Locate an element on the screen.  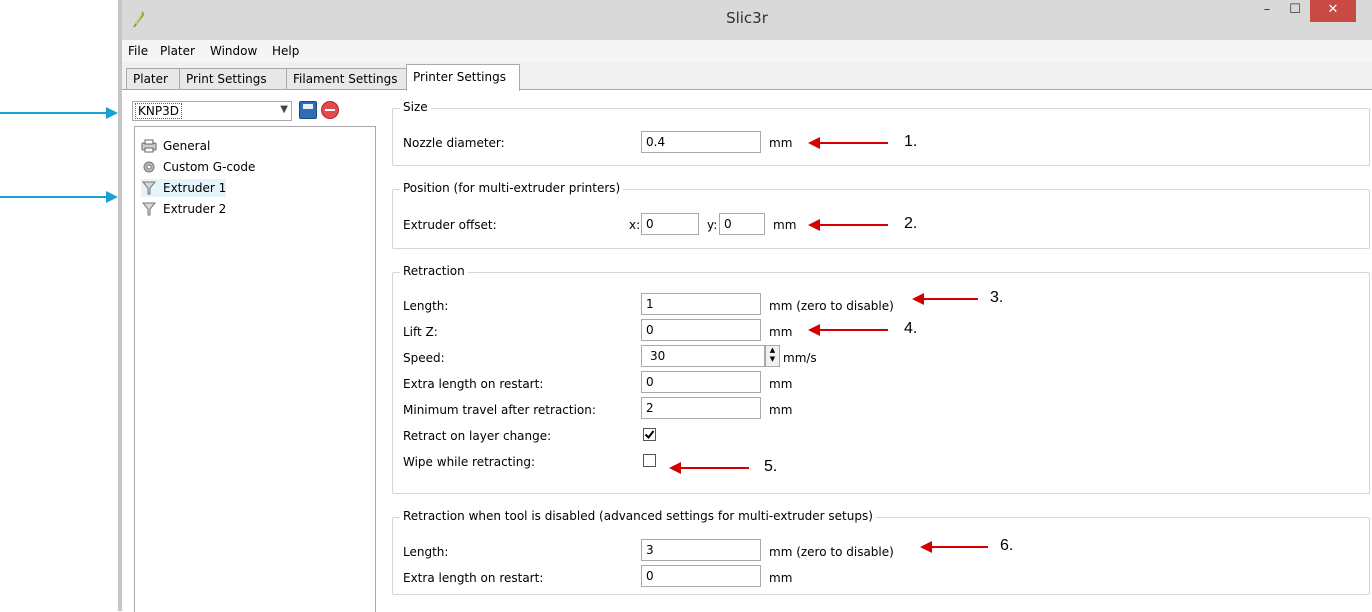
tab-plater: Plater is located at coordinates (153, 78).